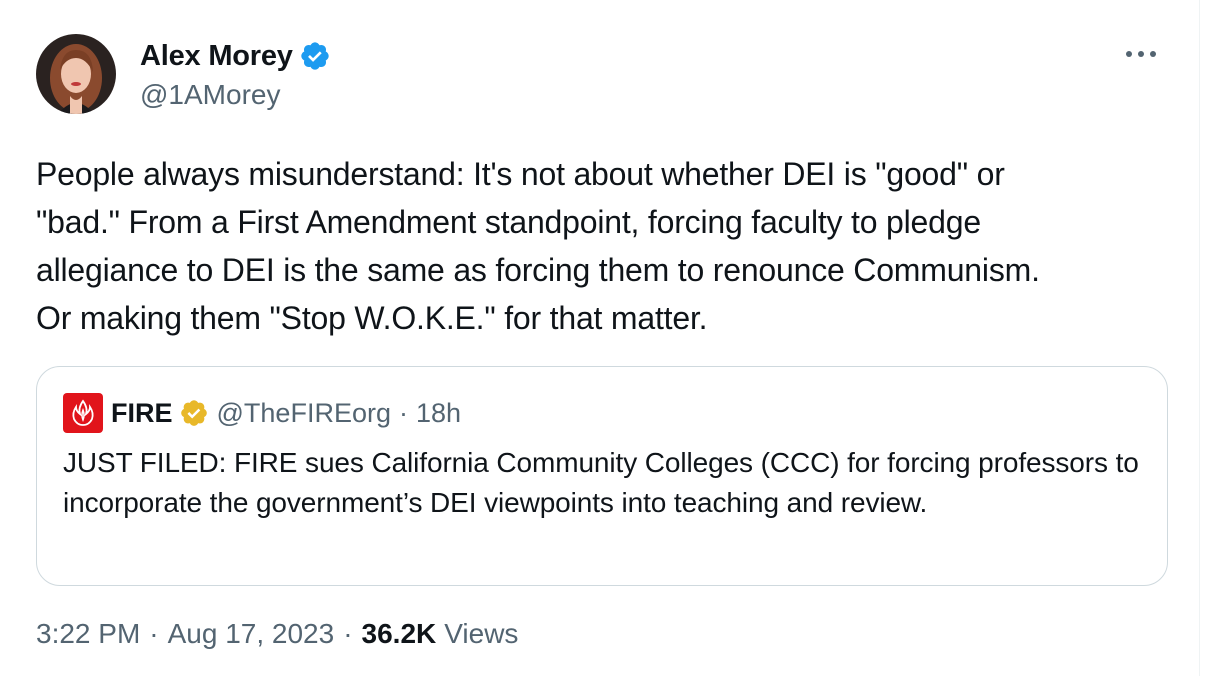  I want to click on quoted-tweet-header: FIRE @TheFIREorg · 18h, so click(262, 413).